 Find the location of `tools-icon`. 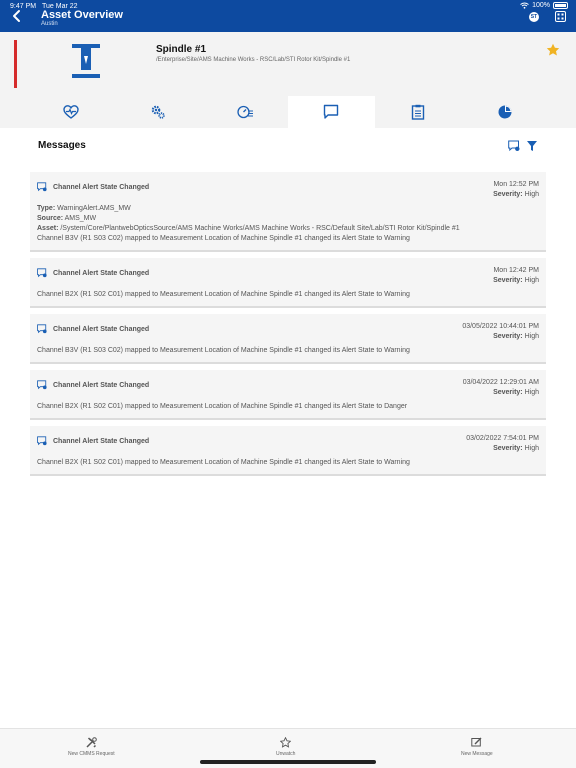

tools-icon is located at coordinates (91, 742).